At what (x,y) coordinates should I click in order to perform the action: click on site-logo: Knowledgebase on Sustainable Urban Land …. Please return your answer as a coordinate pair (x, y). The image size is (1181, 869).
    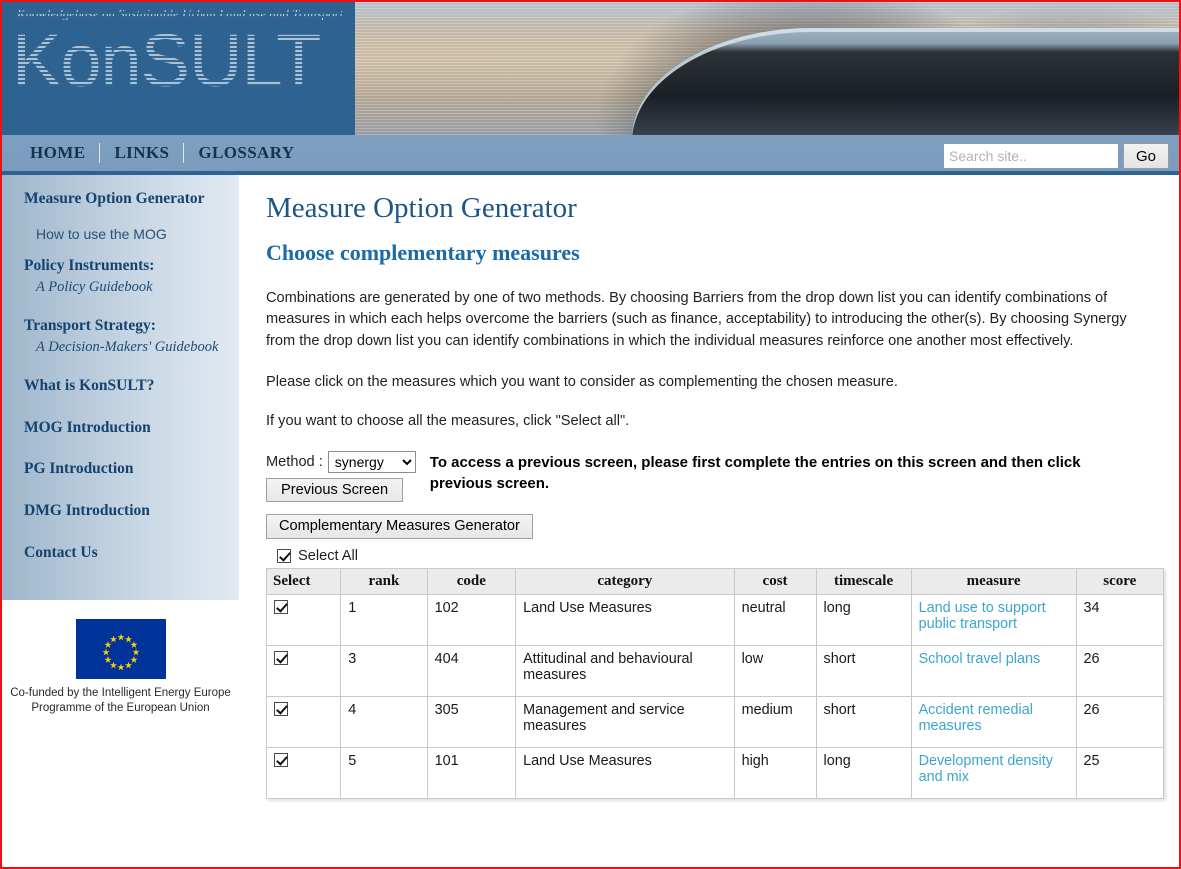
    Looking at the image, I should click on (178, 68).